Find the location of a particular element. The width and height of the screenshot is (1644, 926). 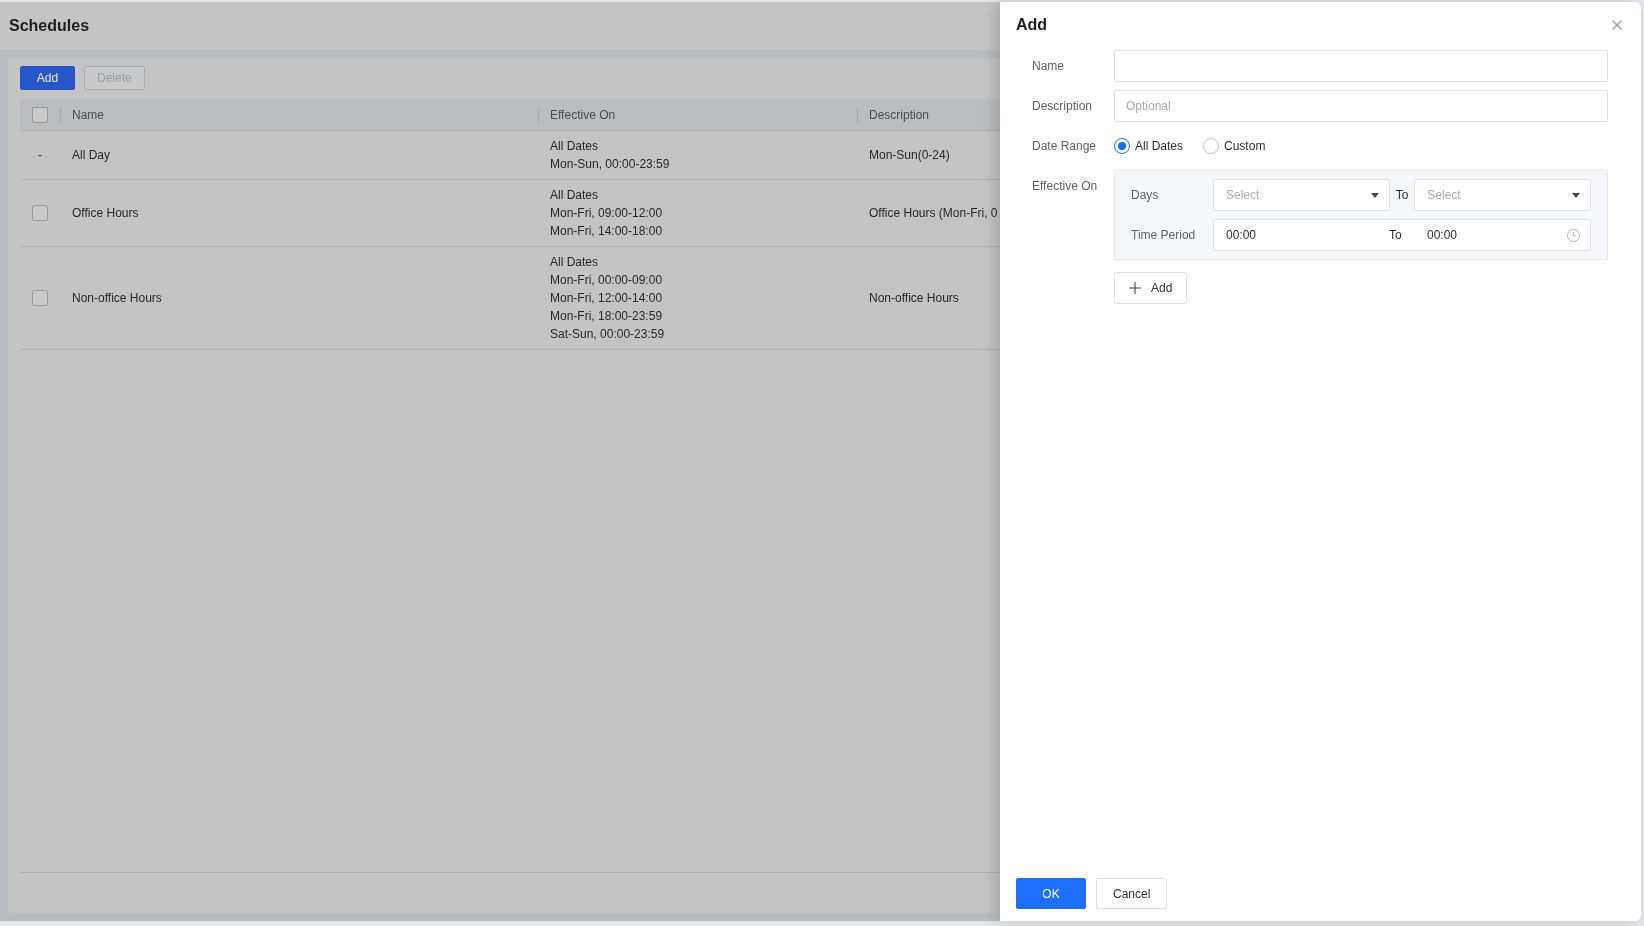

field-label: Effective On is located at coordinates (1065, 186).